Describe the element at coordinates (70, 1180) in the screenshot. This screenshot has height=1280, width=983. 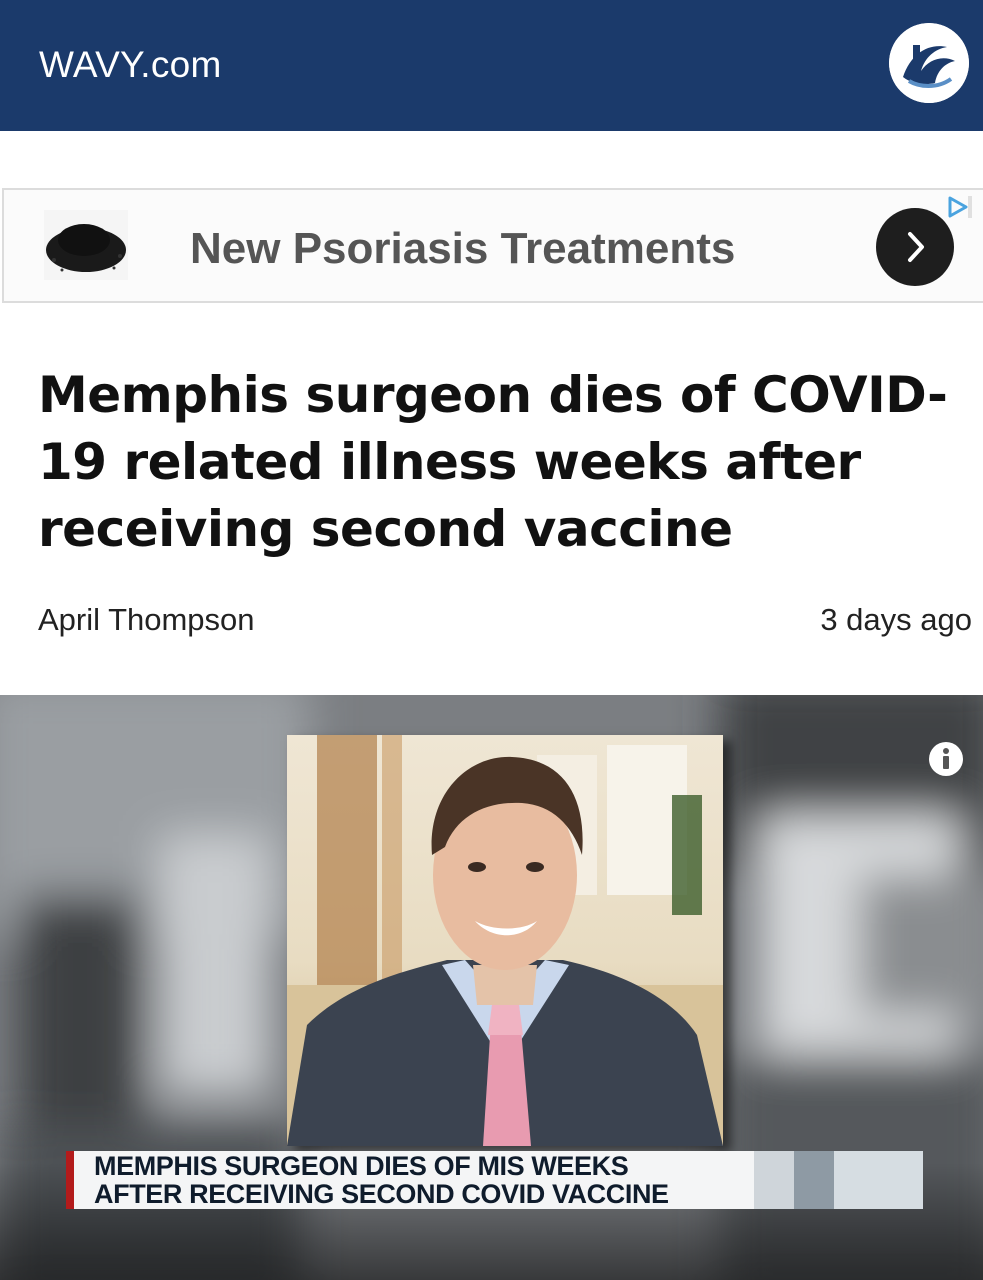
I see `lower-third-accent` at that location.